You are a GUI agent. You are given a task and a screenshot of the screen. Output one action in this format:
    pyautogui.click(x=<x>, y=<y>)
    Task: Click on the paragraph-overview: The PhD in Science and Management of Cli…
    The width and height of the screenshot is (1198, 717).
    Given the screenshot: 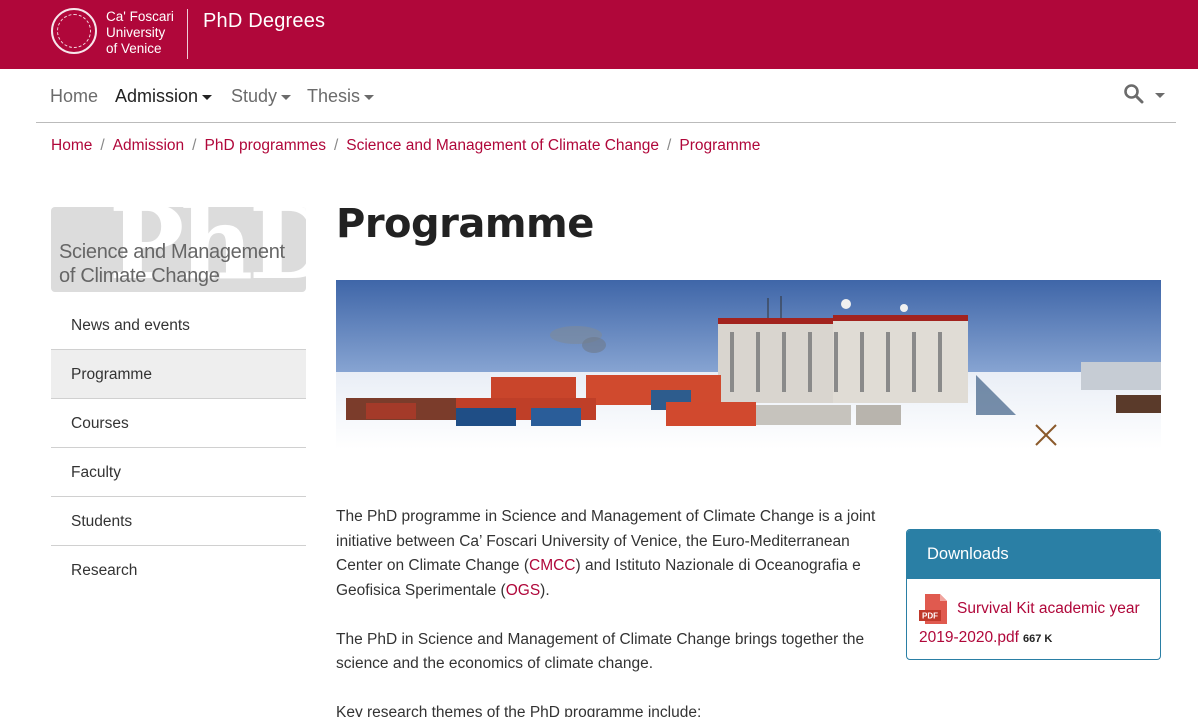 What is the action you would take?
    pyautogui.click(x=600, y=651)
    